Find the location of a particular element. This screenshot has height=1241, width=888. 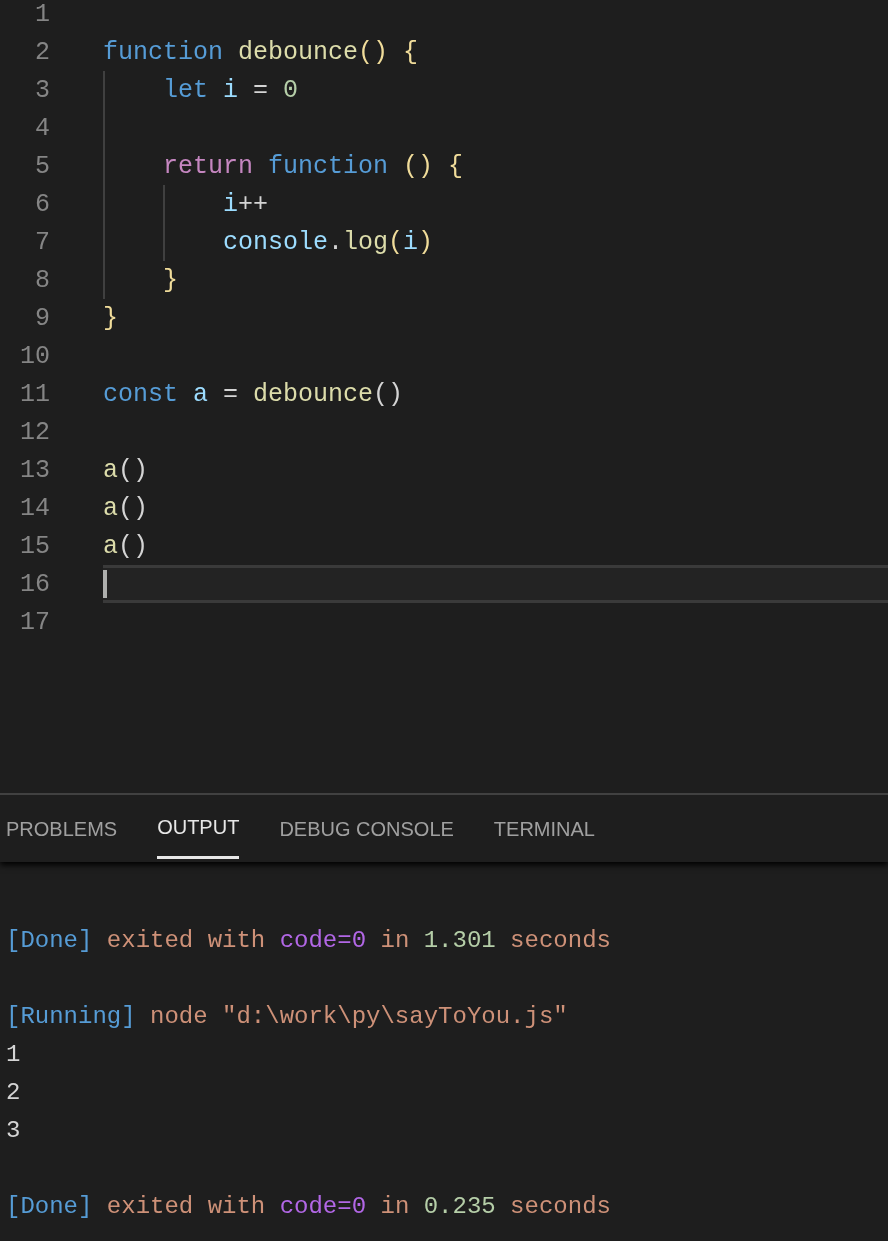

line-number: 15 is located at coordinates (34, 546).